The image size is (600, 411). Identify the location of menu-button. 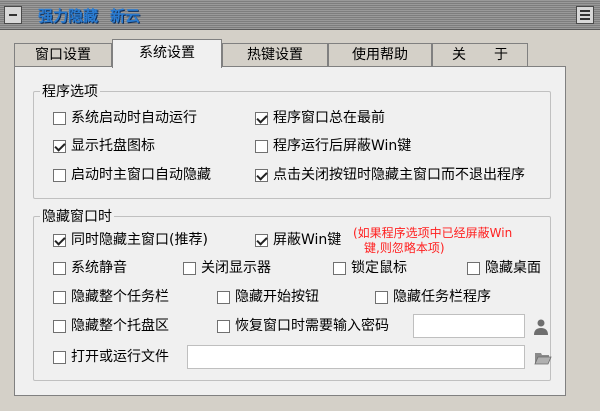
(585, 15).